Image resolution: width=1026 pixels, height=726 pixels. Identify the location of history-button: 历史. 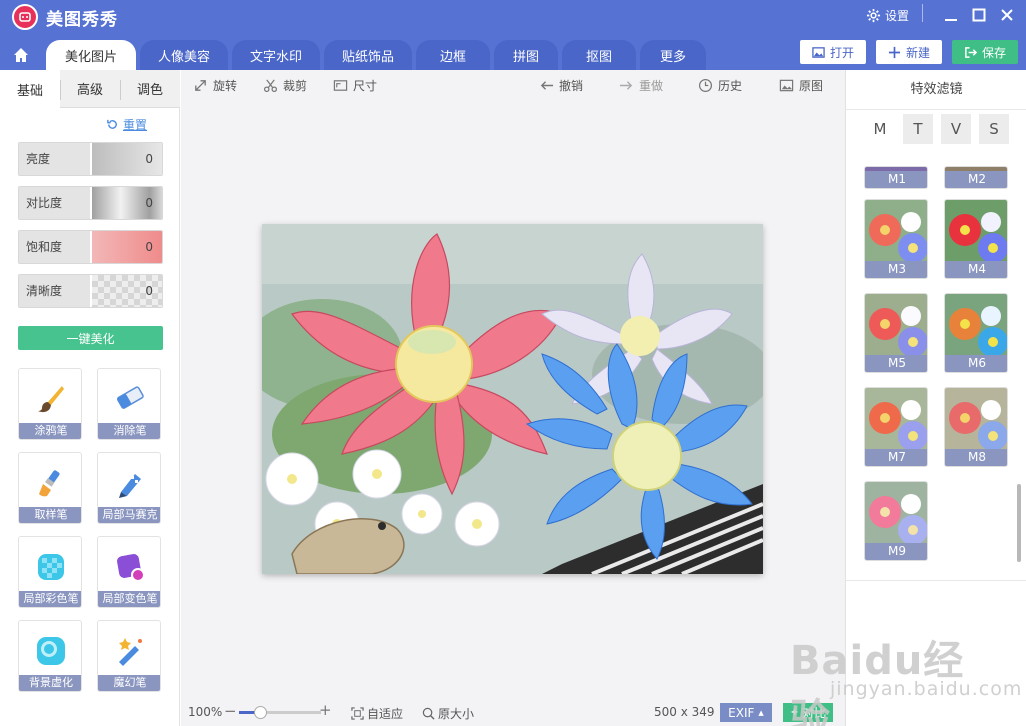
(720, 85).